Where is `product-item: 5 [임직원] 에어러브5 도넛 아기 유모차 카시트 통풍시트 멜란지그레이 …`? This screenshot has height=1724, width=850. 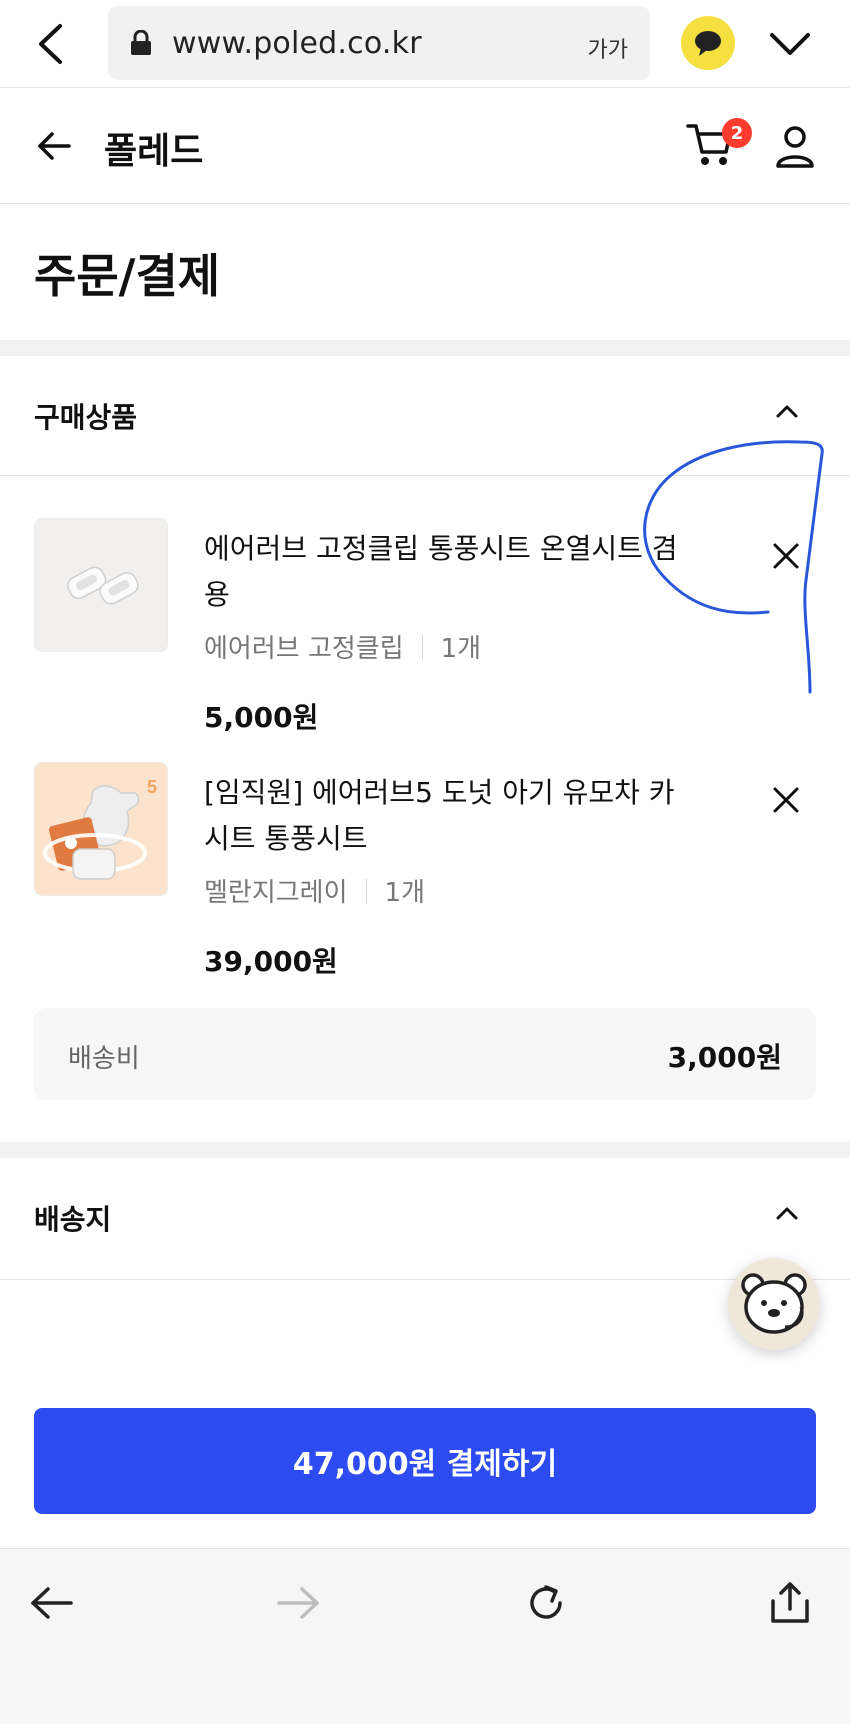
product-item: 5 [임직원] 에어러브5 도넛 아기 유모차 카시트 통풍시트 멜란지그레이 … is located at coordinates (425, 882).